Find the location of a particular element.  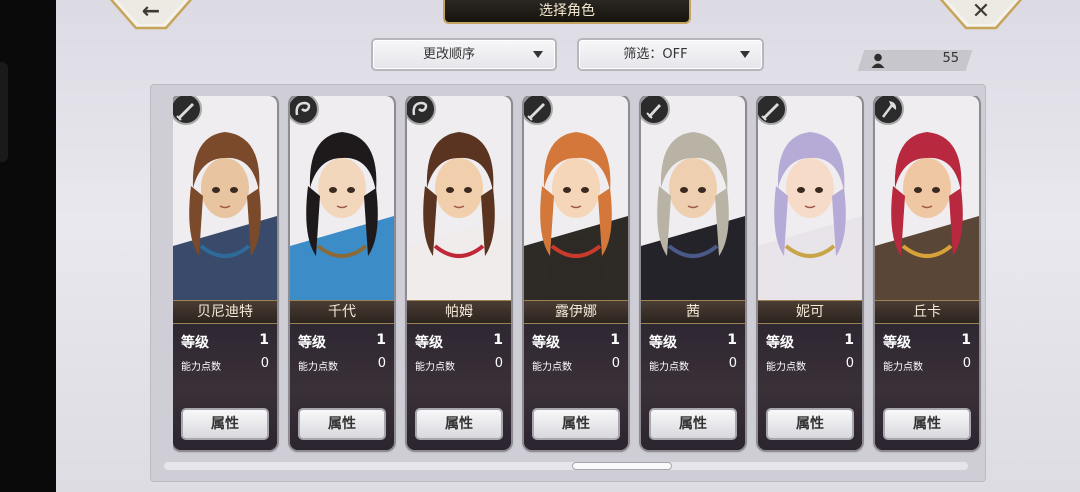

back-button: ← is located at coordinates (151, 15).